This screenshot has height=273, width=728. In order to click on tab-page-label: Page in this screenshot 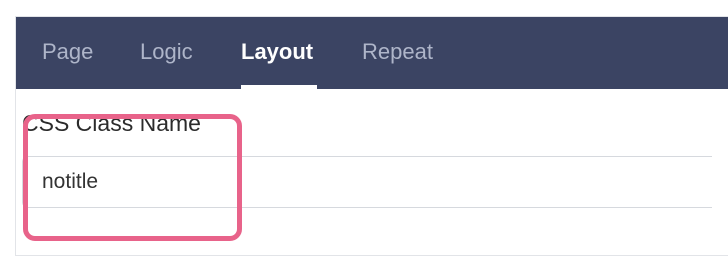, I will do `click(68, 51)`.